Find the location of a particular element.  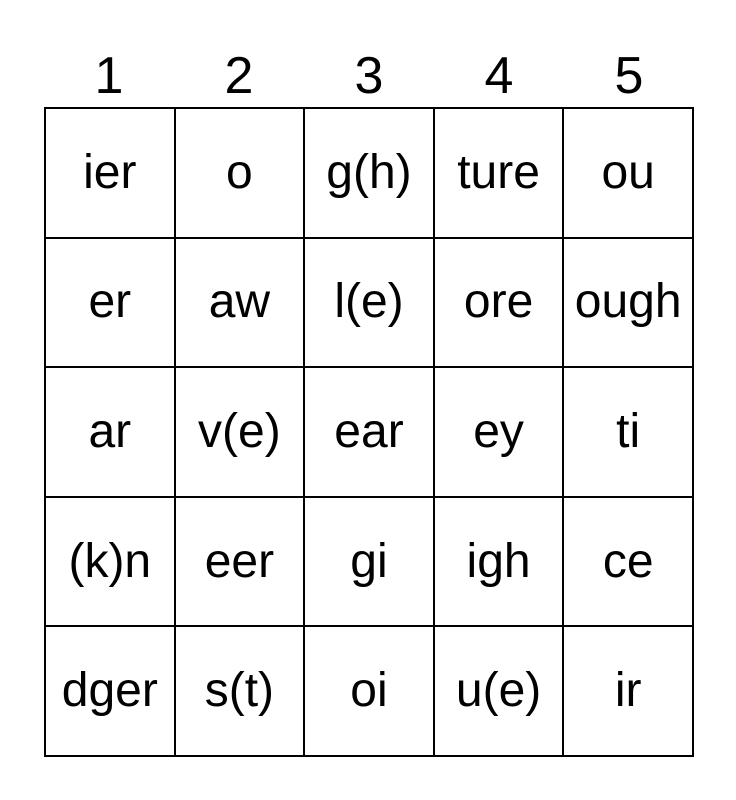

bingo-cell-r5c5: ir is located at coordinates (629, 692).